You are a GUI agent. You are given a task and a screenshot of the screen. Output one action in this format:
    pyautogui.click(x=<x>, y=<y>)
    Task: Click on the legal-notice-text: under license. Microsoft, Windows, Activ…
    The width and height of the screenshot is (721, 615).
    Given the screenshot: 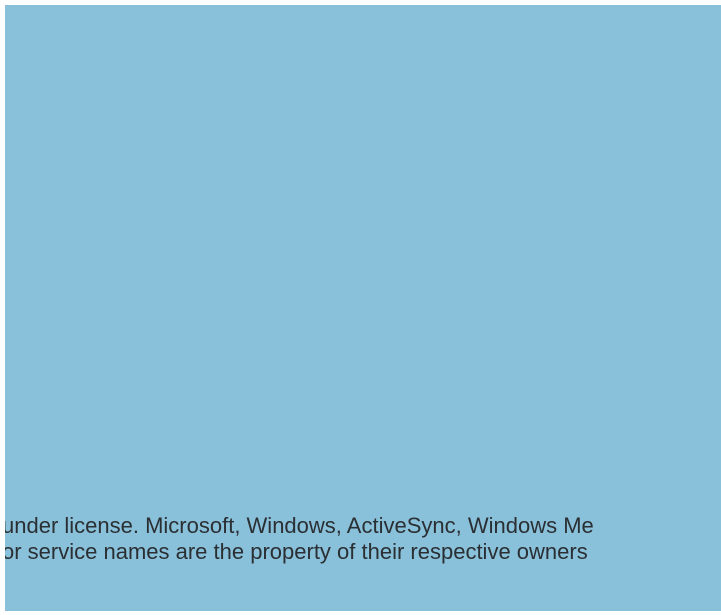 What is the action you would take?
    pyautogui.click(x=363, y=539)
    